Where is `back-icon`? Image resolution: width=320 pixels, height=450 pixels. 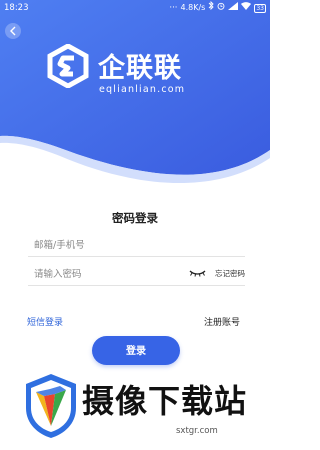 back-icon is located at coordinates (13, 31).